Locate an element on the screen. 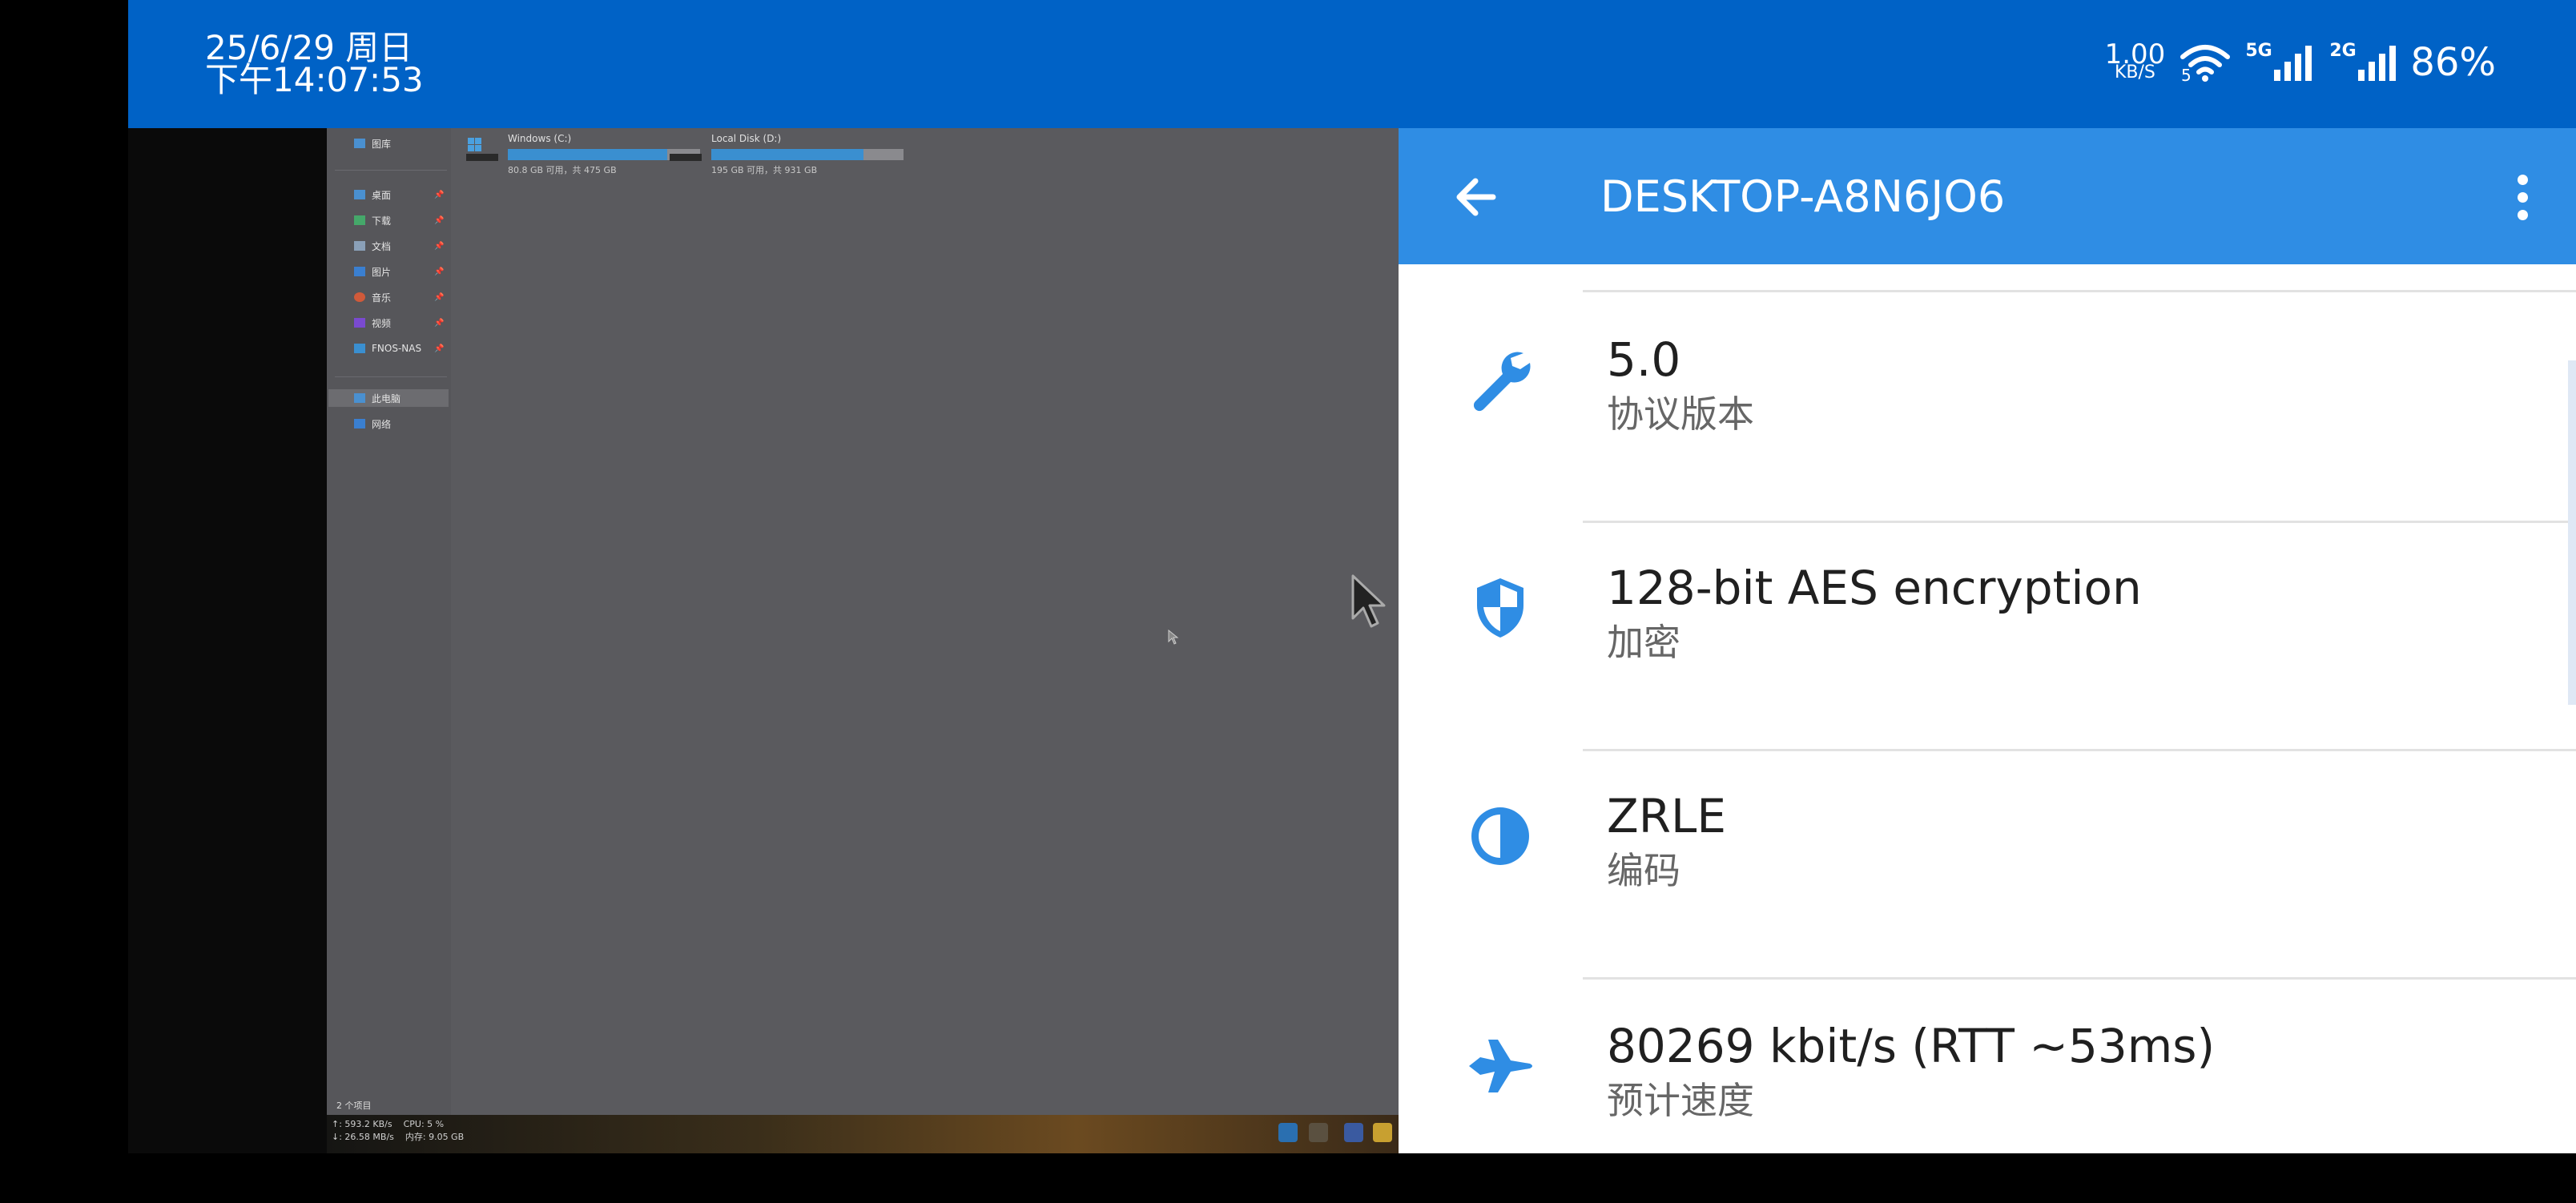 This screenshot has width=2576, height=1203. drive-name: Local Disk (D:) is located at coordinates (746, 139).